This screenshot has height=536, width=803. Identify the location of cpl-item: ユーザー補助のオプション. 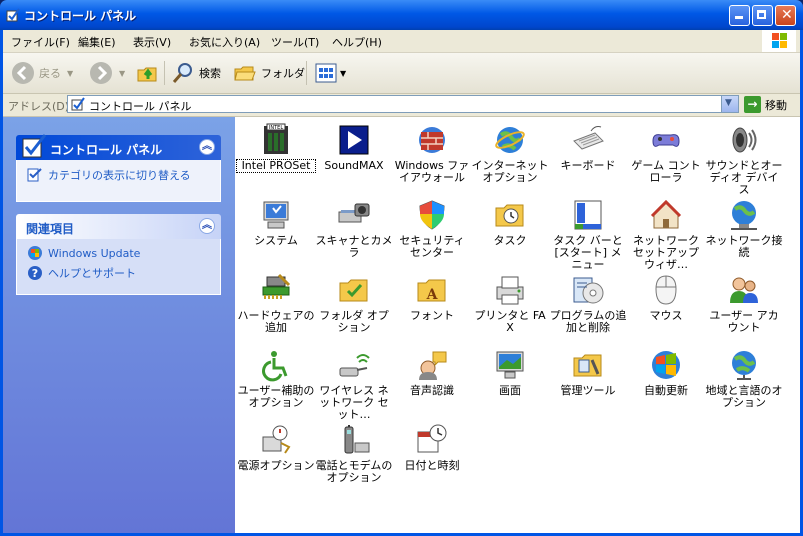
(276, 378).